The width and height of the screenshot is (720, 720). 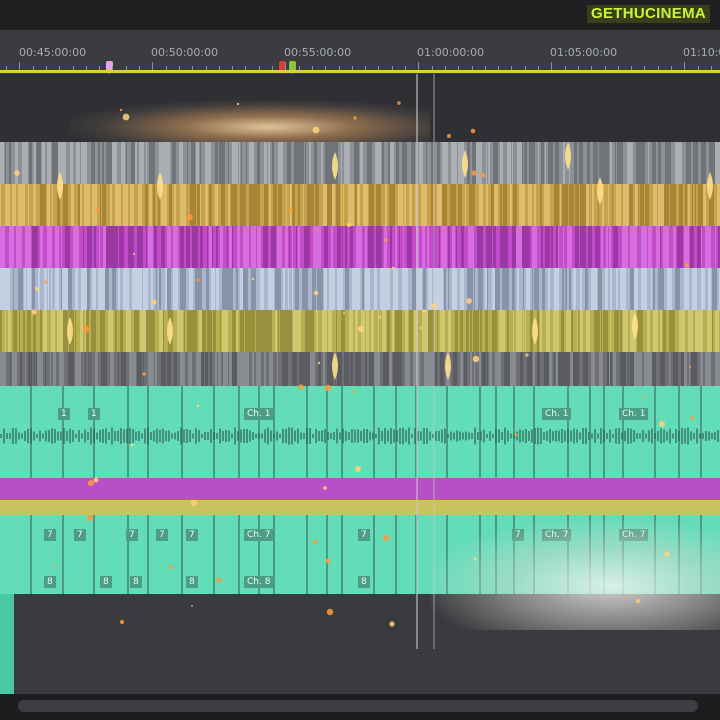 I want to click on smoke-overlay, so click(x=250, y=122).